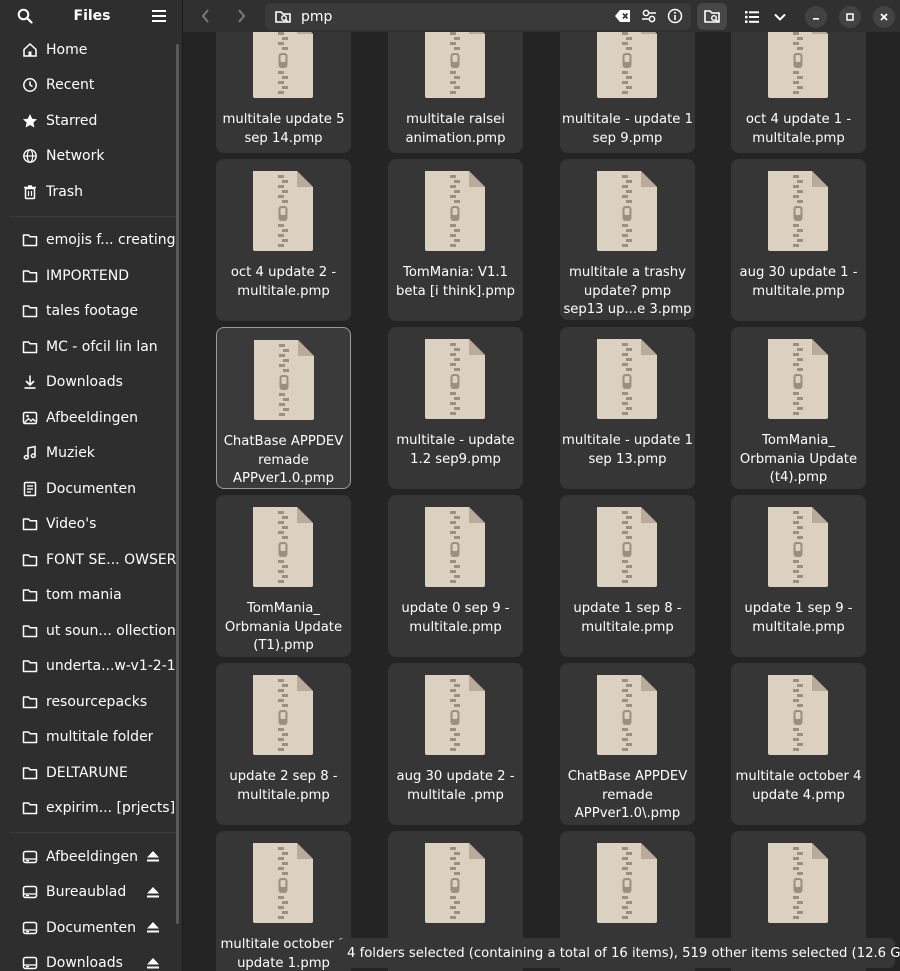 Image resolution: width=900 pixels, height=971 pixels. What do you see at coordinates (712, 16) in the screenshot?
I see `search-current-folder-button` at bounding box center [712, 16].